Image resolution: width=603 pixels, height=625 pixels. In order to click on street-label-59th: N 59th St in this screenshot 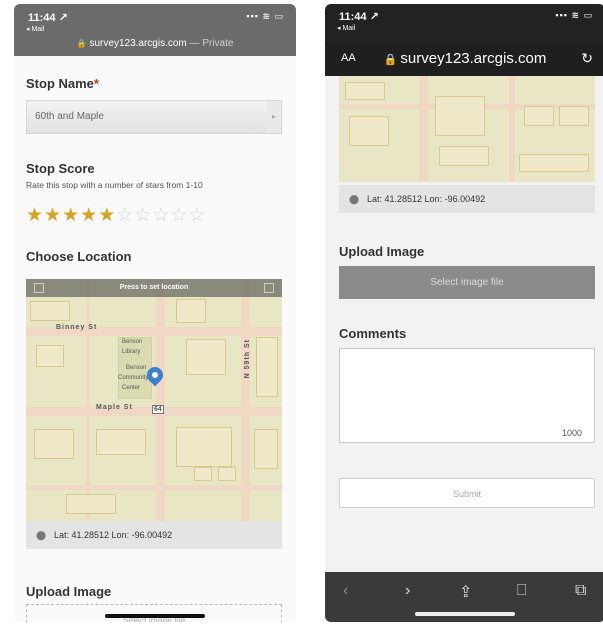, I will do `click(247, 359)`.